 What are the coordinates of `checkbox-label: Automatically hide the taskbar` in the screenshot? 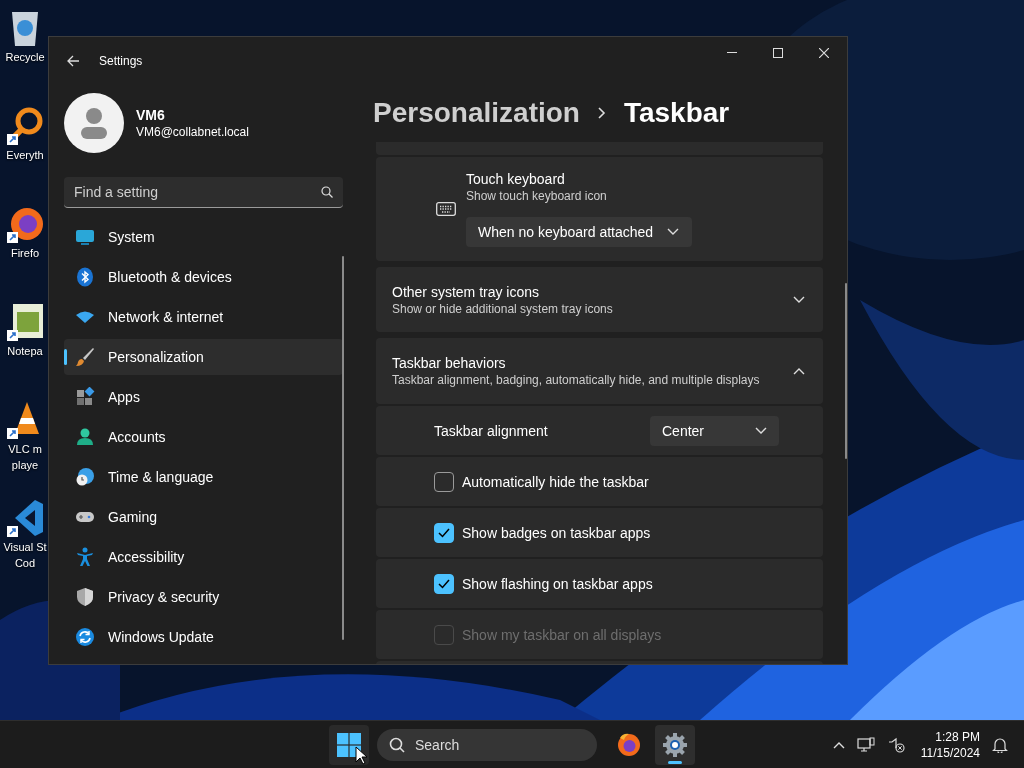 It's located at (556, 481).